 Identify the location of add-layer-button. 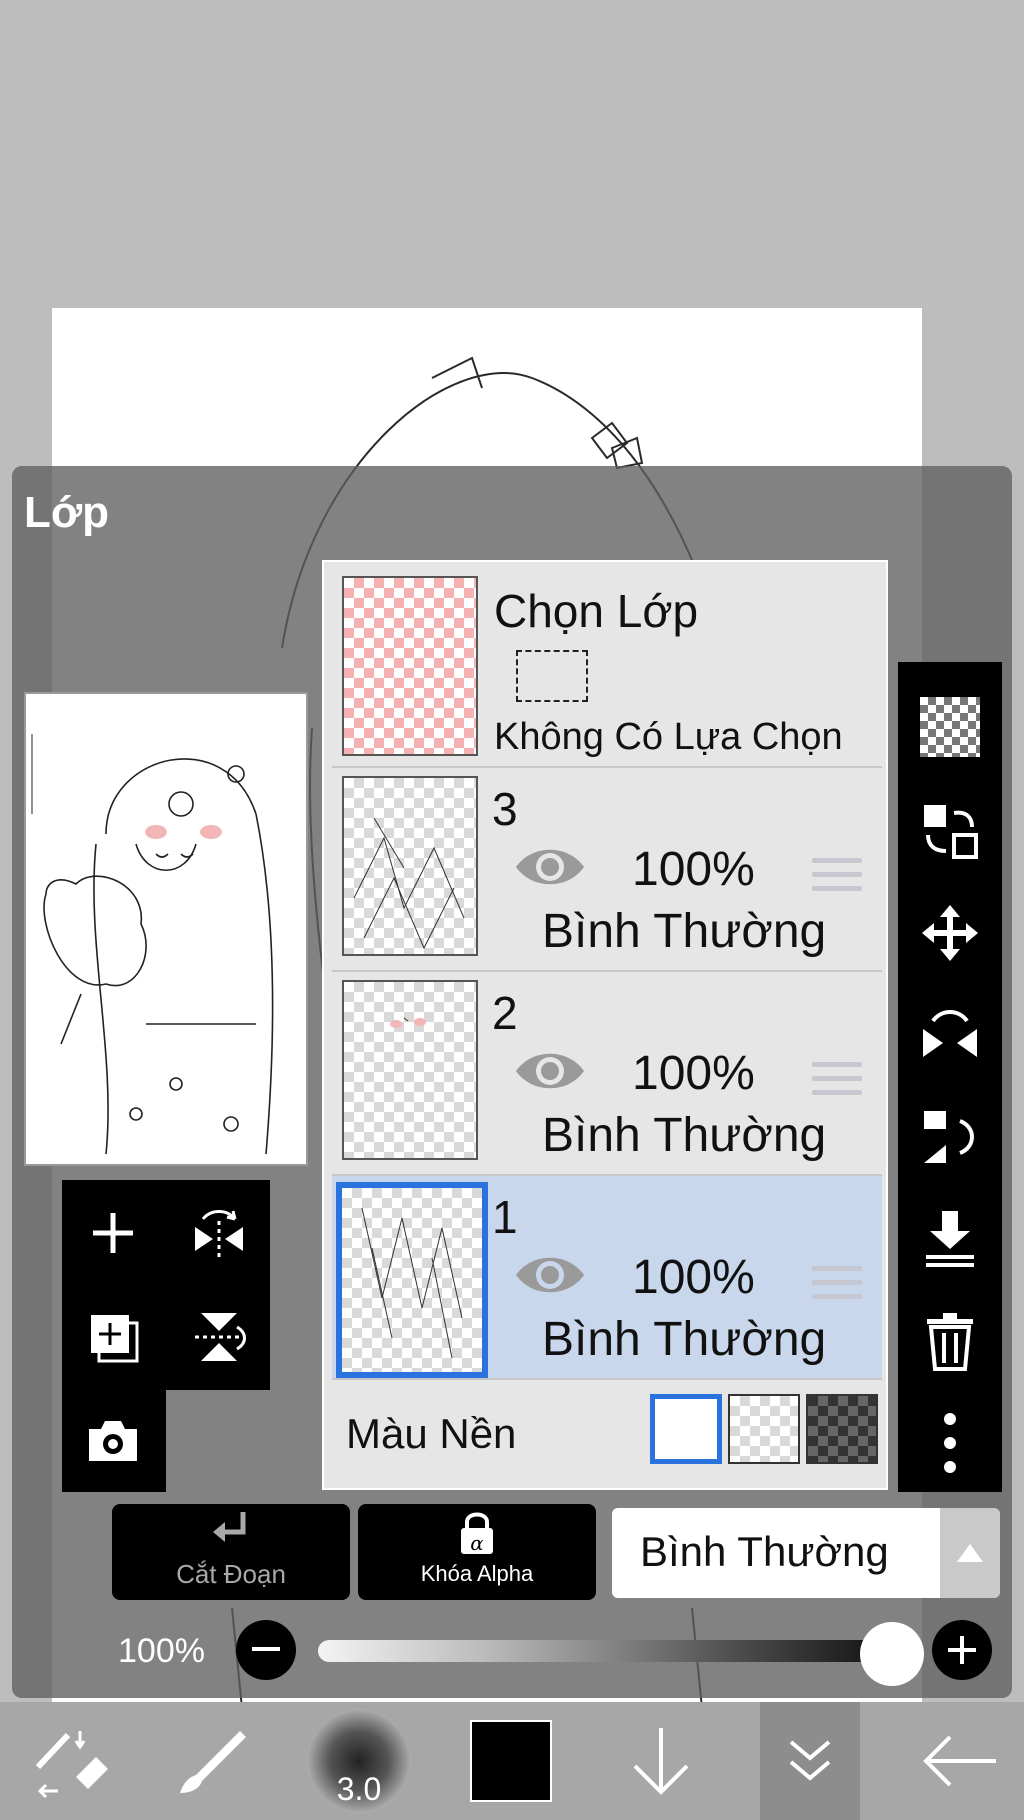
(113, 1233).